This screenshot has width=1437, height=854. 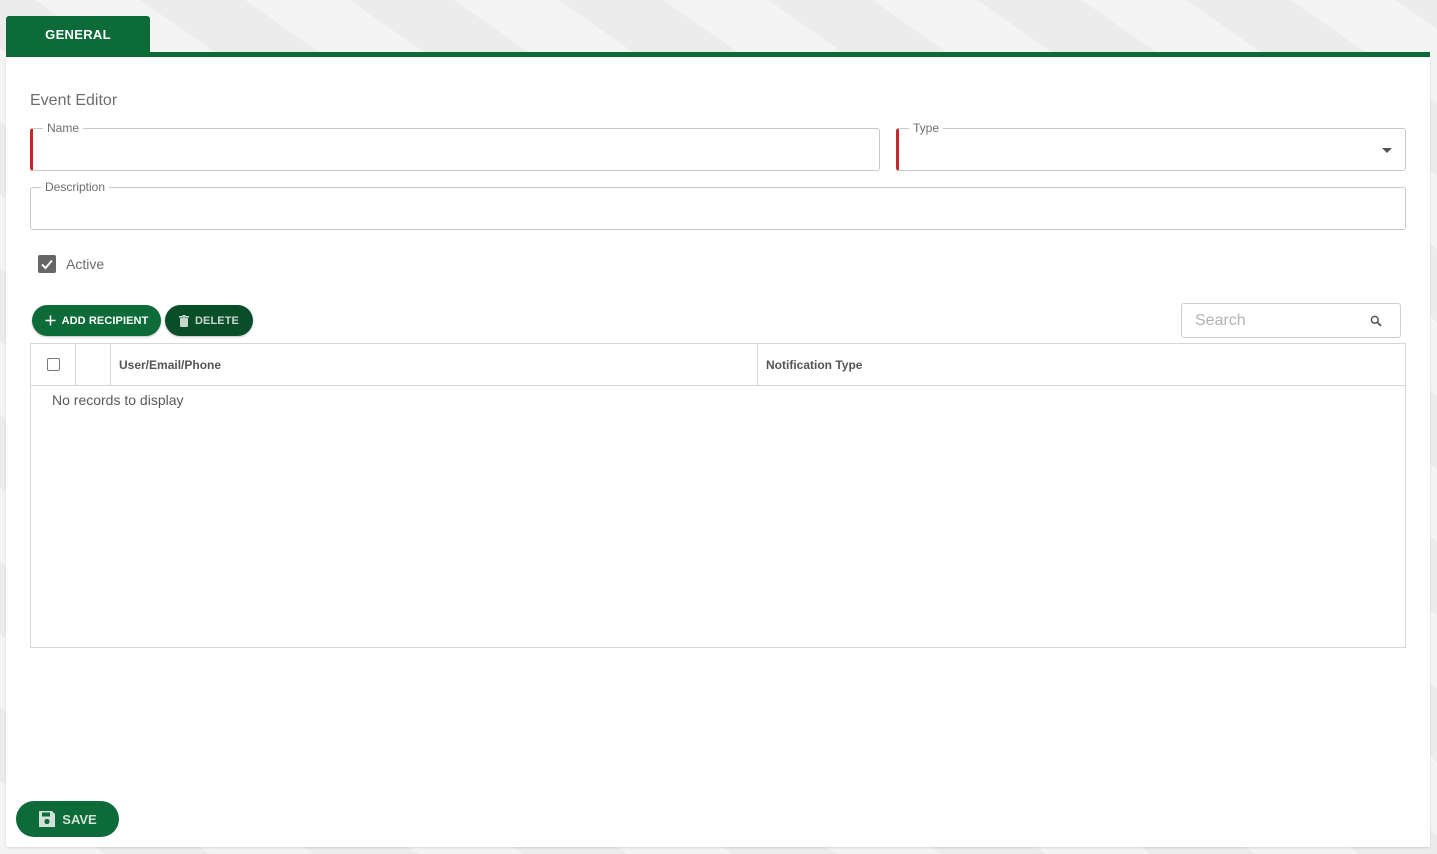 What do you see at coordinates (1376, 323) in the screenshot?
I see `search-icon` at bounding box center [1376, 323].